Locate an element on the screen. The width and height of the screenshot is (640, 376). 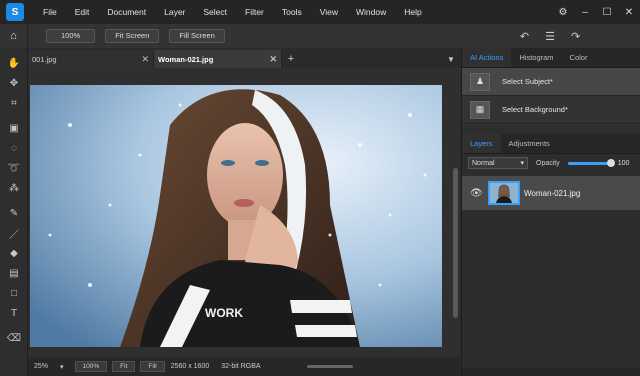
eyedropper-icon: ✎ is located at coordinates (14, 213).